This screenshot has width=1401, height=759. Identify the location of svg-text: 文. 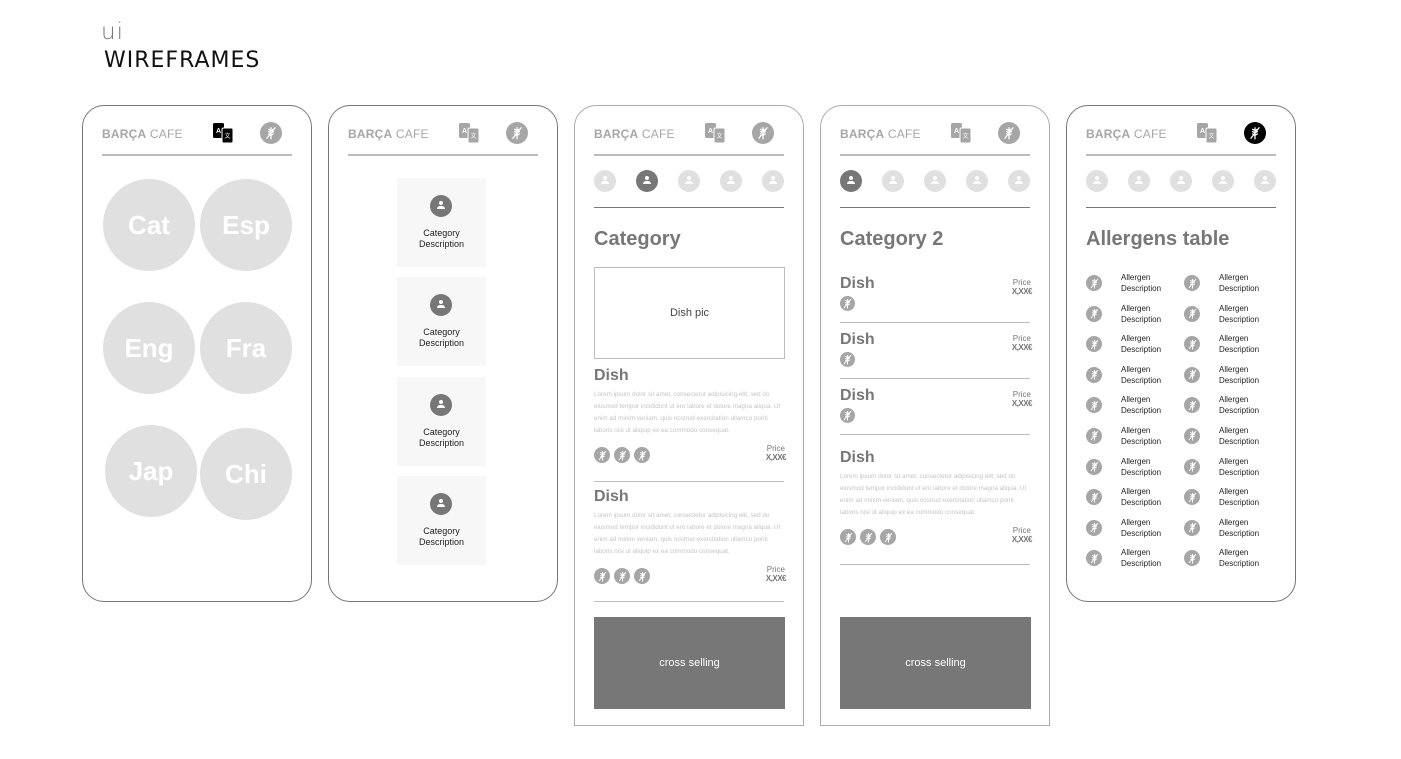
(227, 136).